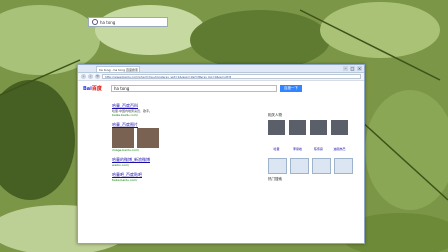 This screenshot has height=252, width=448. What do you see at coordinates (275, 179) in the screenshot?
I see `rank-heading: 热门搜索` at bounding box center [275, 179].